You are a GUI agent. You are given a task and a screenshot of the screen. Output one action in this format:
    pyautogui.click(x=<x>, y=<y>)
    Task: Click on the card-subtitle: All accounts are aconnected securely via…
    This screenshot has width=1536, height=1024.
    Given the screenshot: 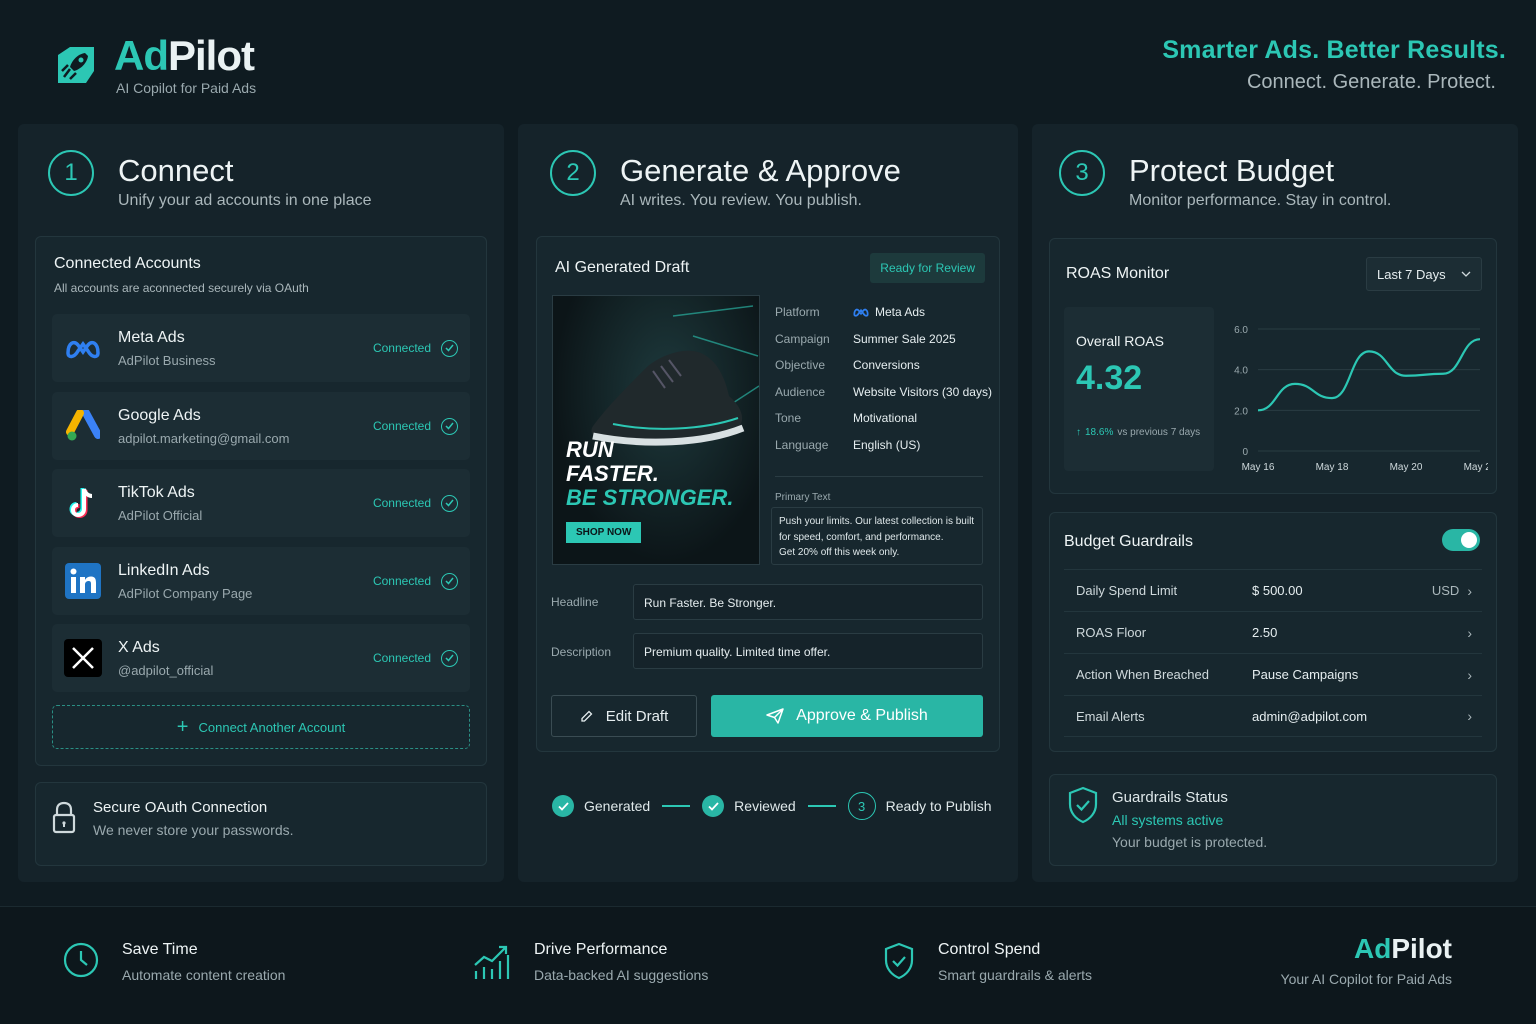 What is the action you would take?
    pyautogui.click(x=181, y=288)
    